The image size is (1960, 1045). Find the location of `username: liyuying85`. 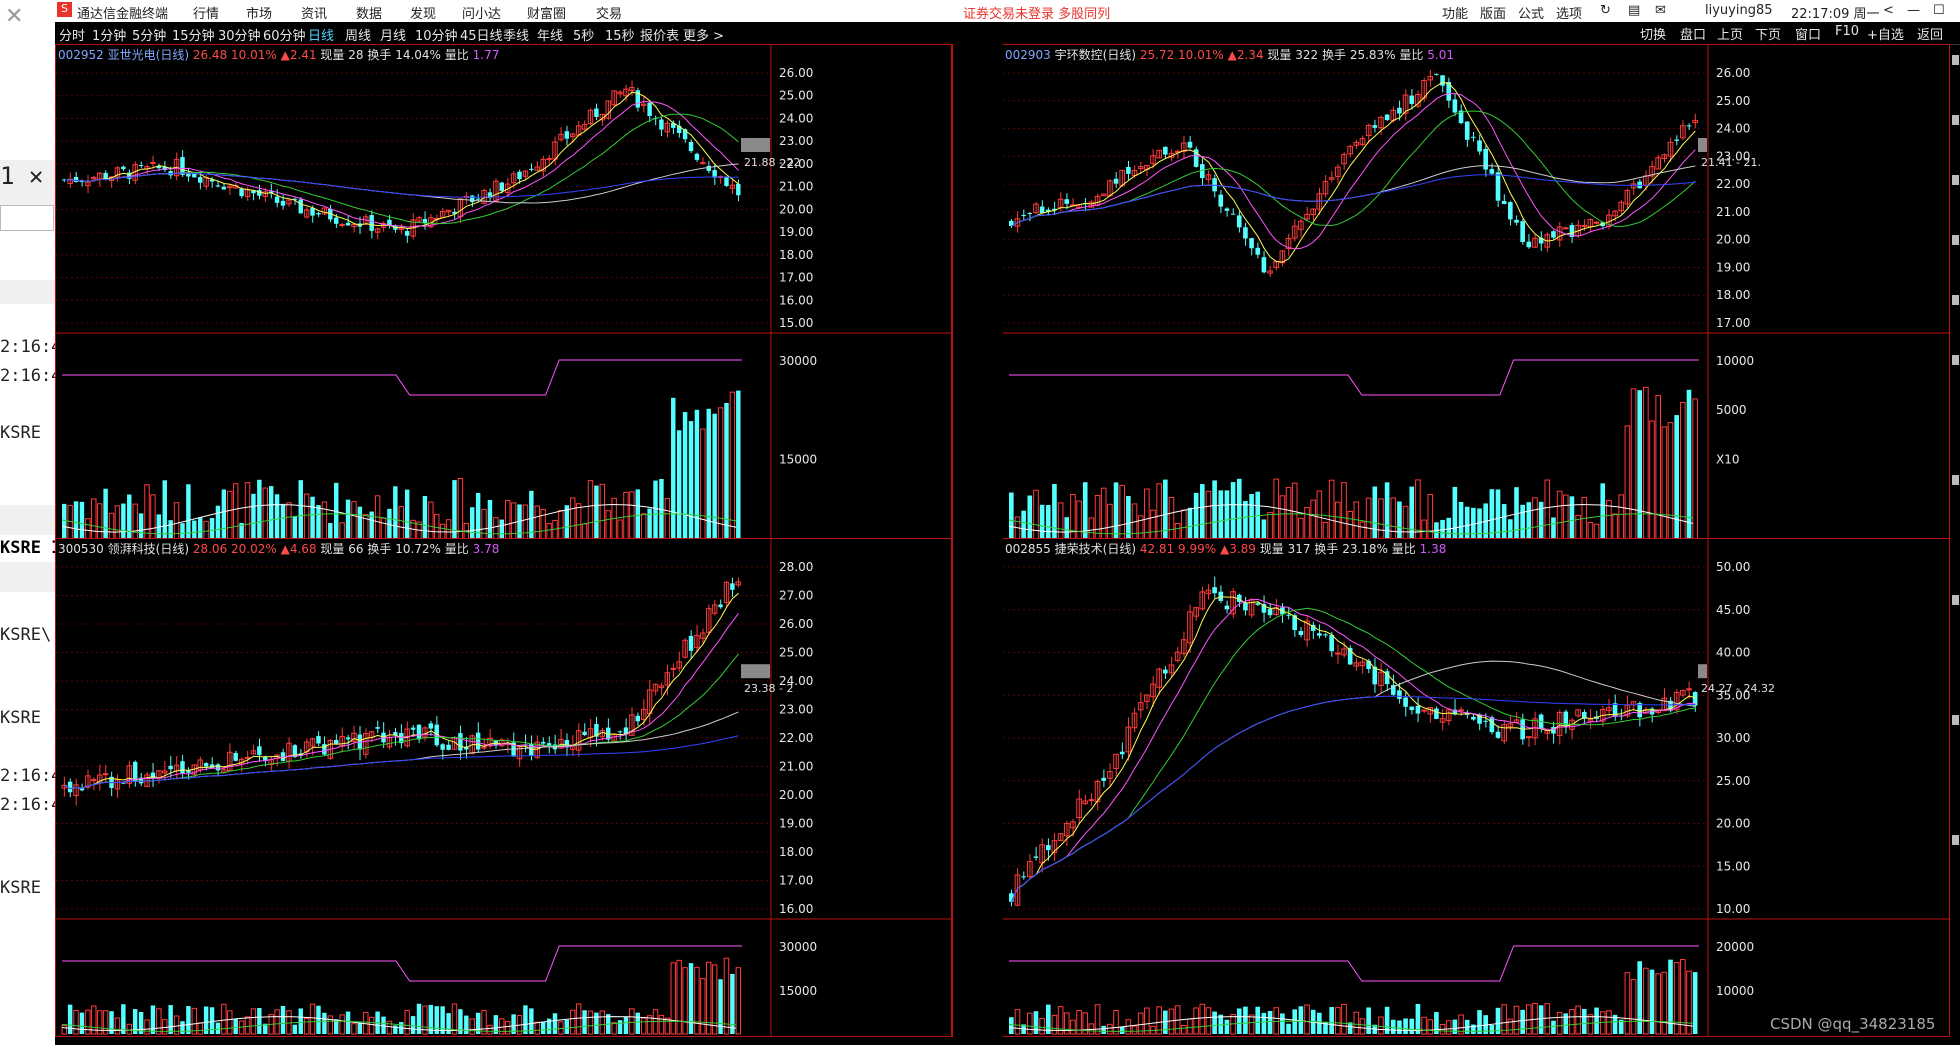

username: liyuying85 is located at coordinates (1739, 10).